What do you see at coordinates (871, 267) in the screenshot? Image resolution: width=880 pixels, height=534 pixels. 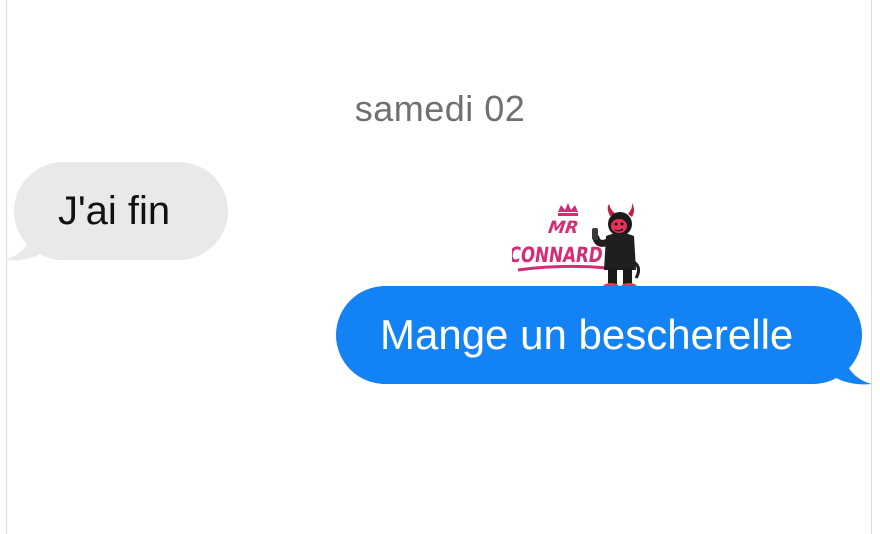 I see `frame-border-right` at bounding box center [871, 267].